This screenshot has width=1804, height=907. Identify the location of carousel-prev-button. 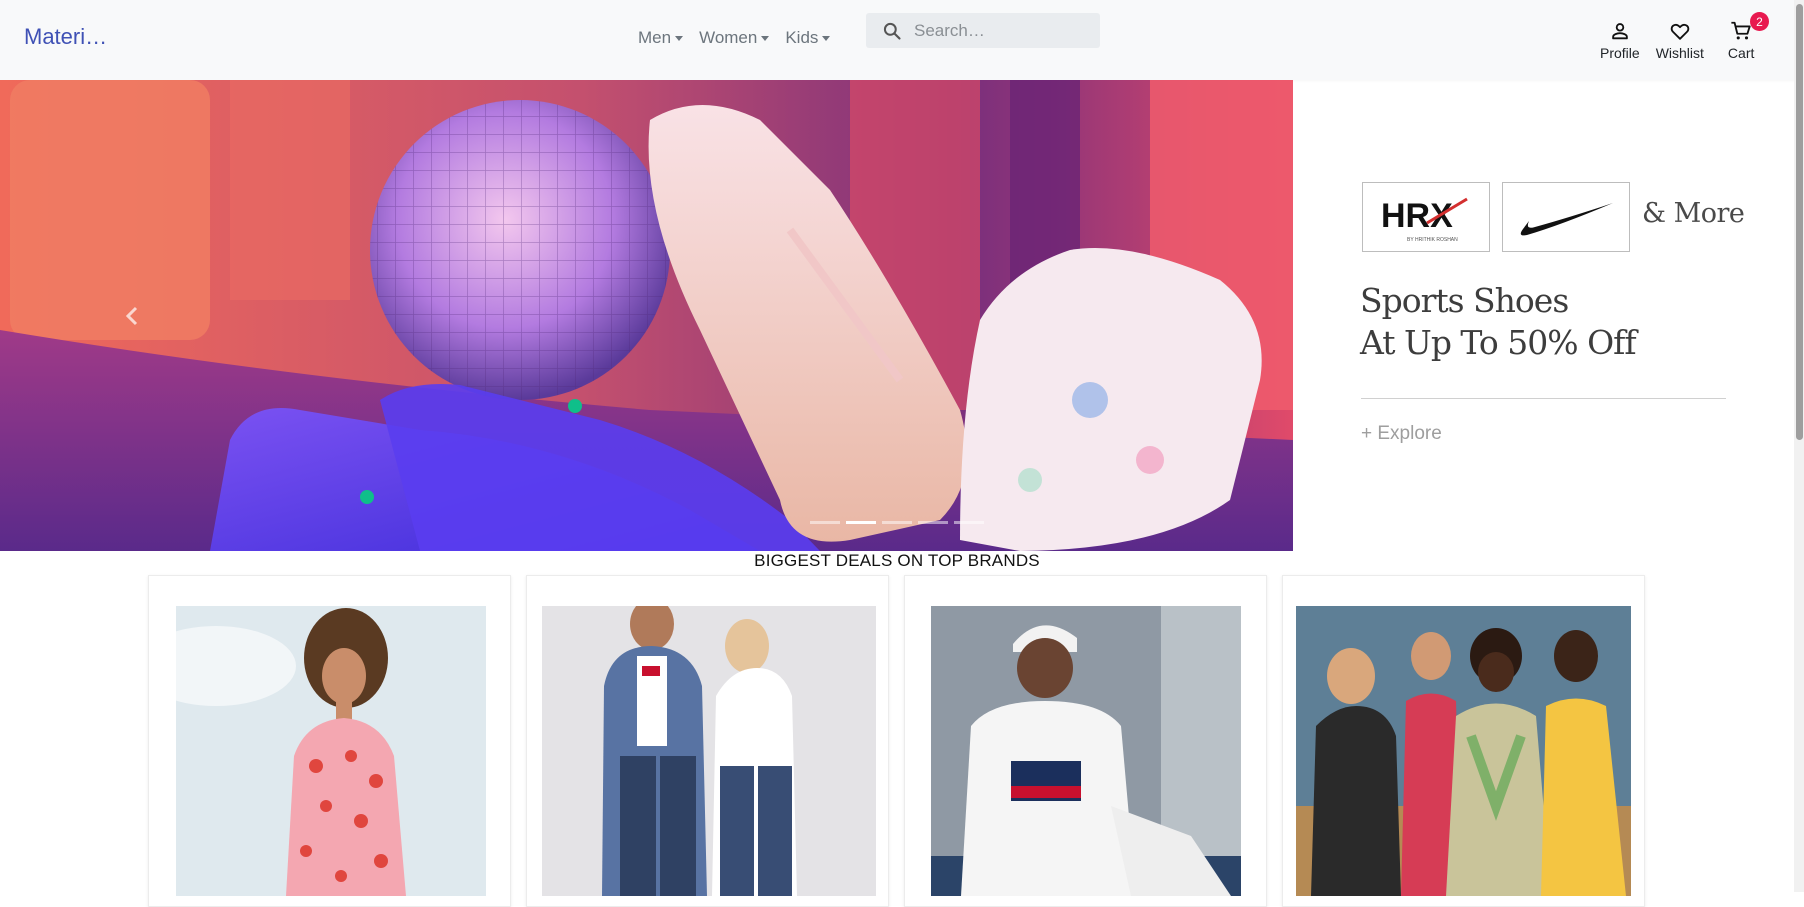
(133, 316).